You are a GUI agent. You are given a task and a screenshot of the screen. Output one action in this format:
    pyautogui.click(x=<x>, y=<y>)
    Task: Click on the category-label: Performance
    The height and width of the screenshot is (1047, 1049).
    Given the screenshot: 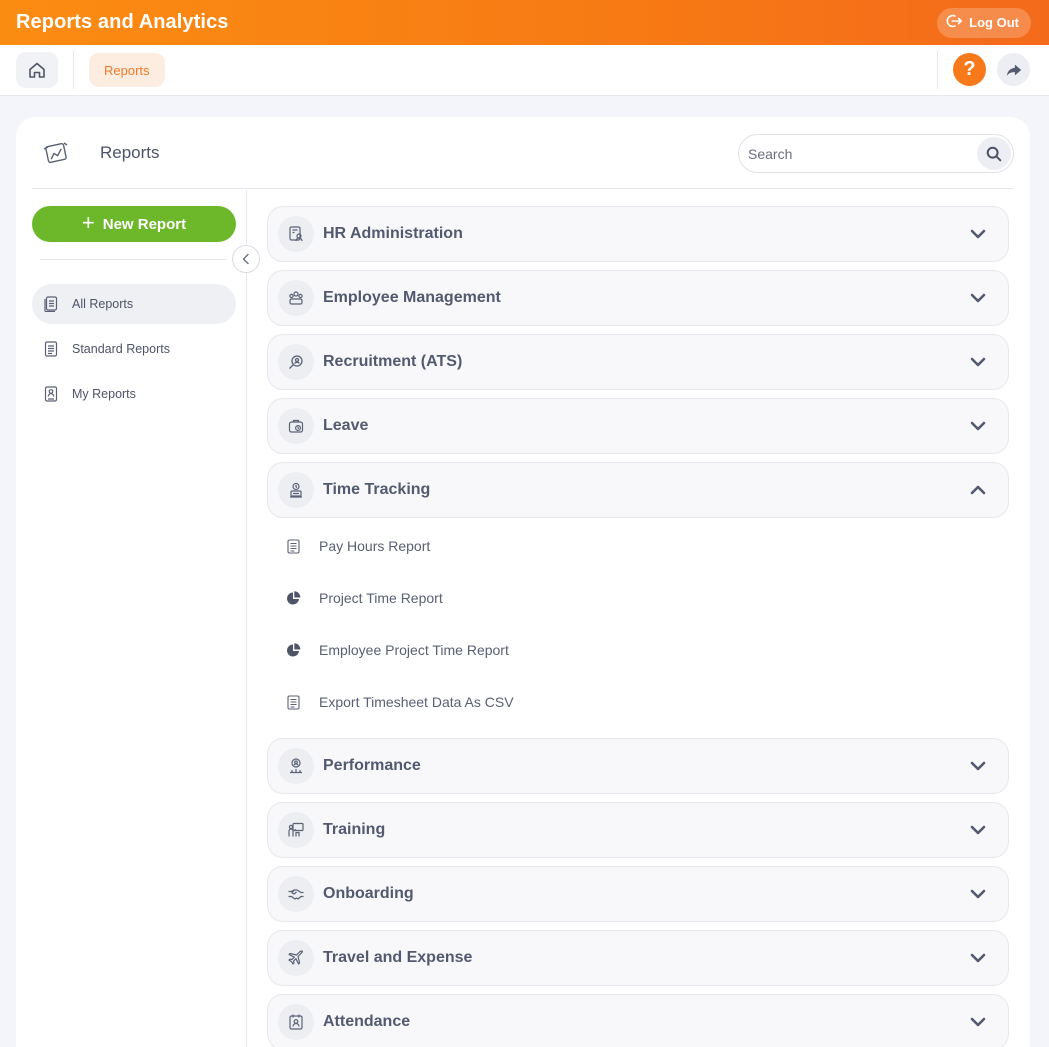 What is the action you would take?
    pyautogui.click(x=372, y=765)
    